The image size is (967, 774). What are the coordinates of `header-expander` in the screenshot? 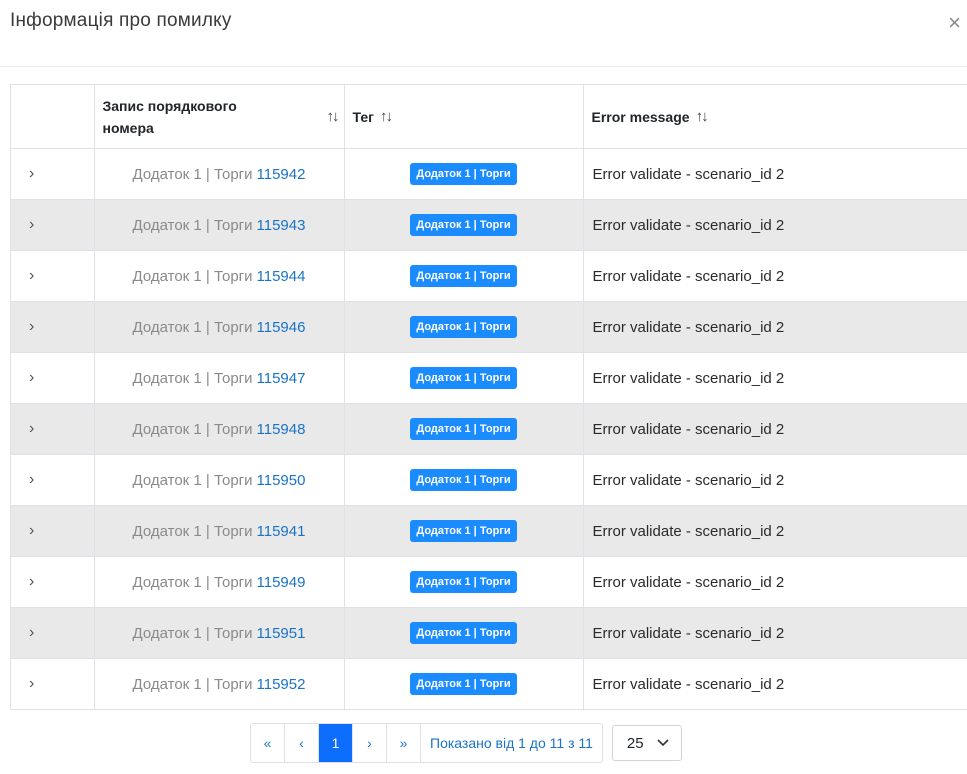 It's located at (53, 117).